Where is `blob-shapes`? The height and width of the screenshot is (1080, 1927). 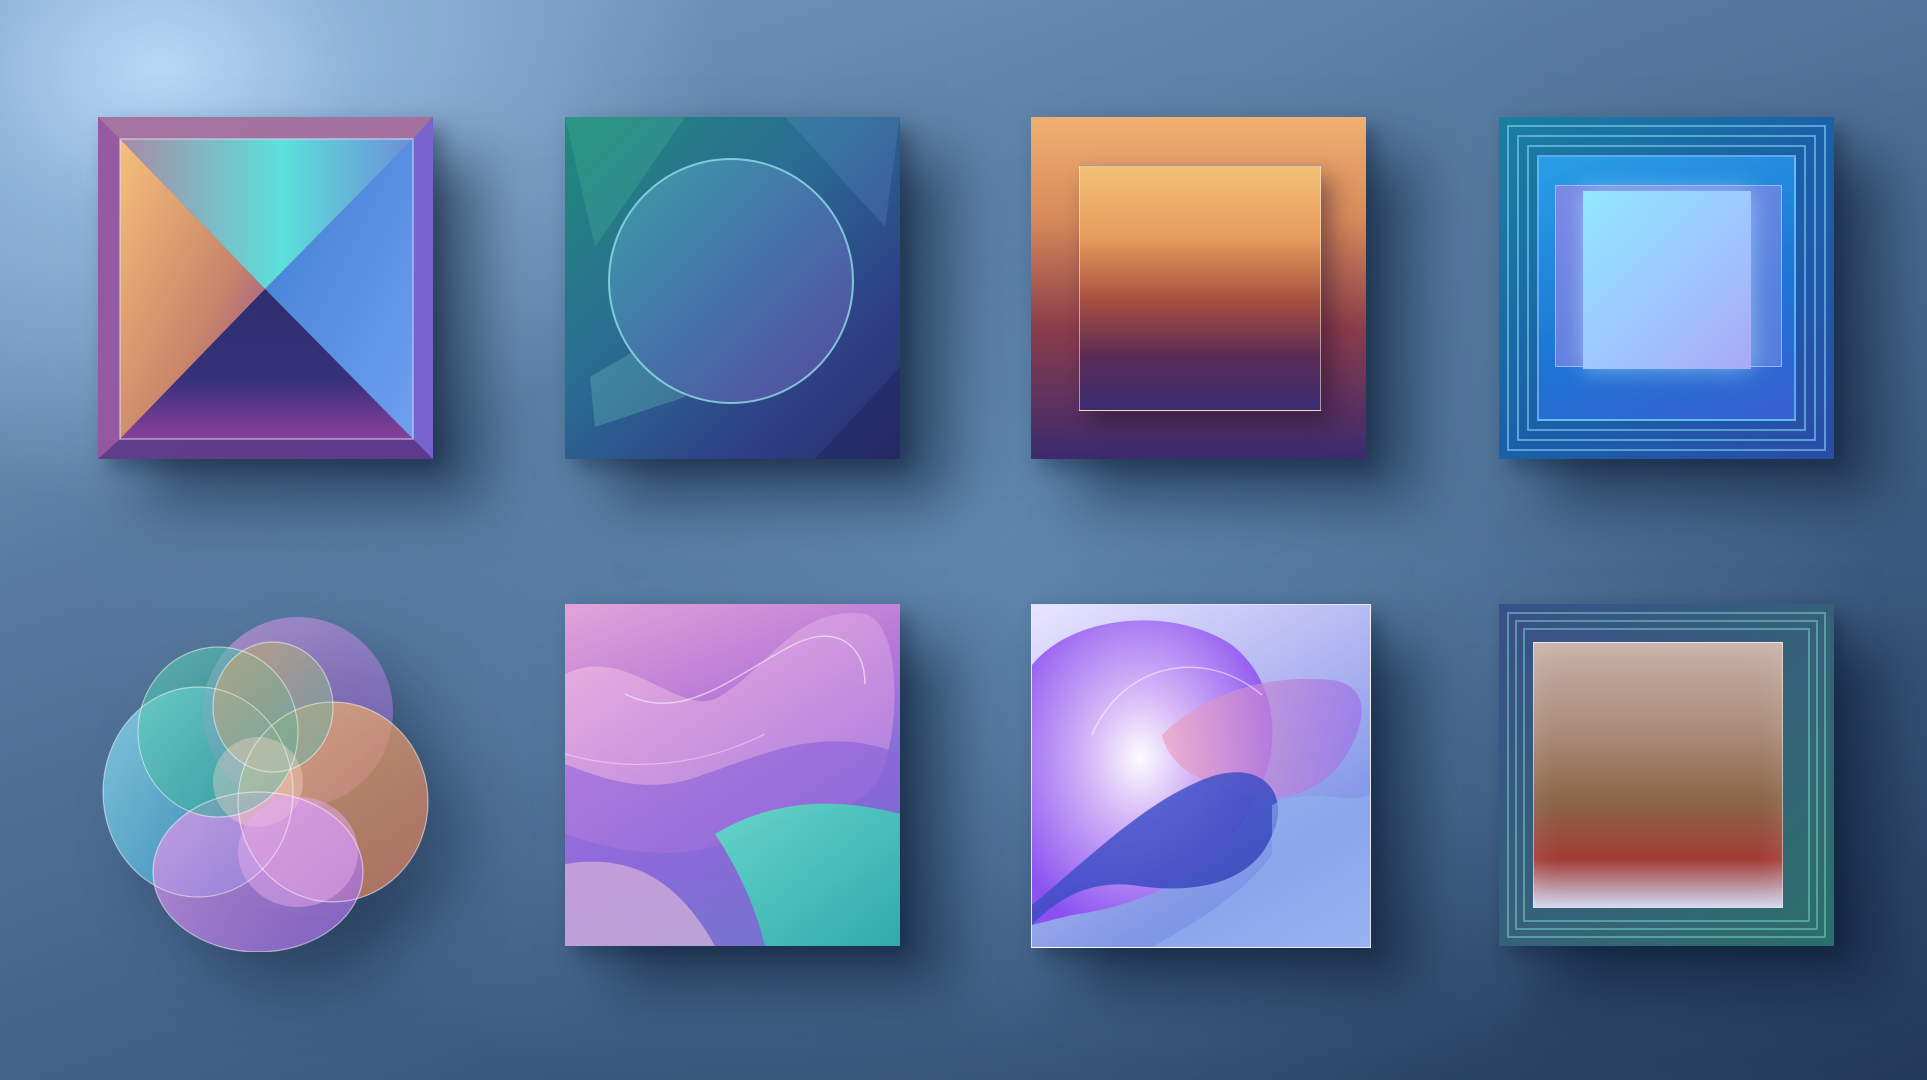
blob-shapes is located at coordinates (1201, 783).